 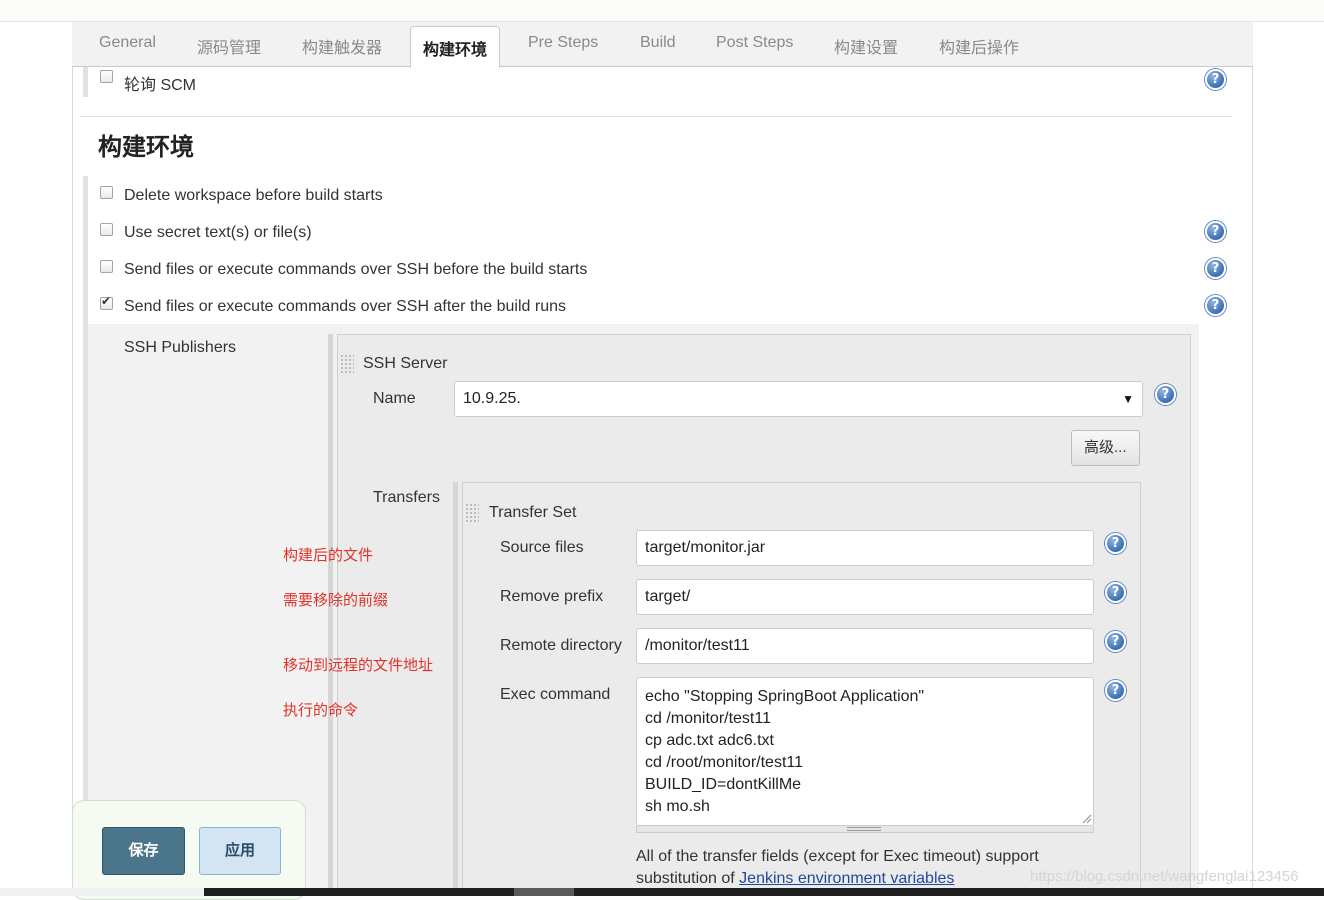 What do you see at coordinates (330, 615) in the screenshot?
I see `publisher-indent-bar` at bounding box center [330, 615].